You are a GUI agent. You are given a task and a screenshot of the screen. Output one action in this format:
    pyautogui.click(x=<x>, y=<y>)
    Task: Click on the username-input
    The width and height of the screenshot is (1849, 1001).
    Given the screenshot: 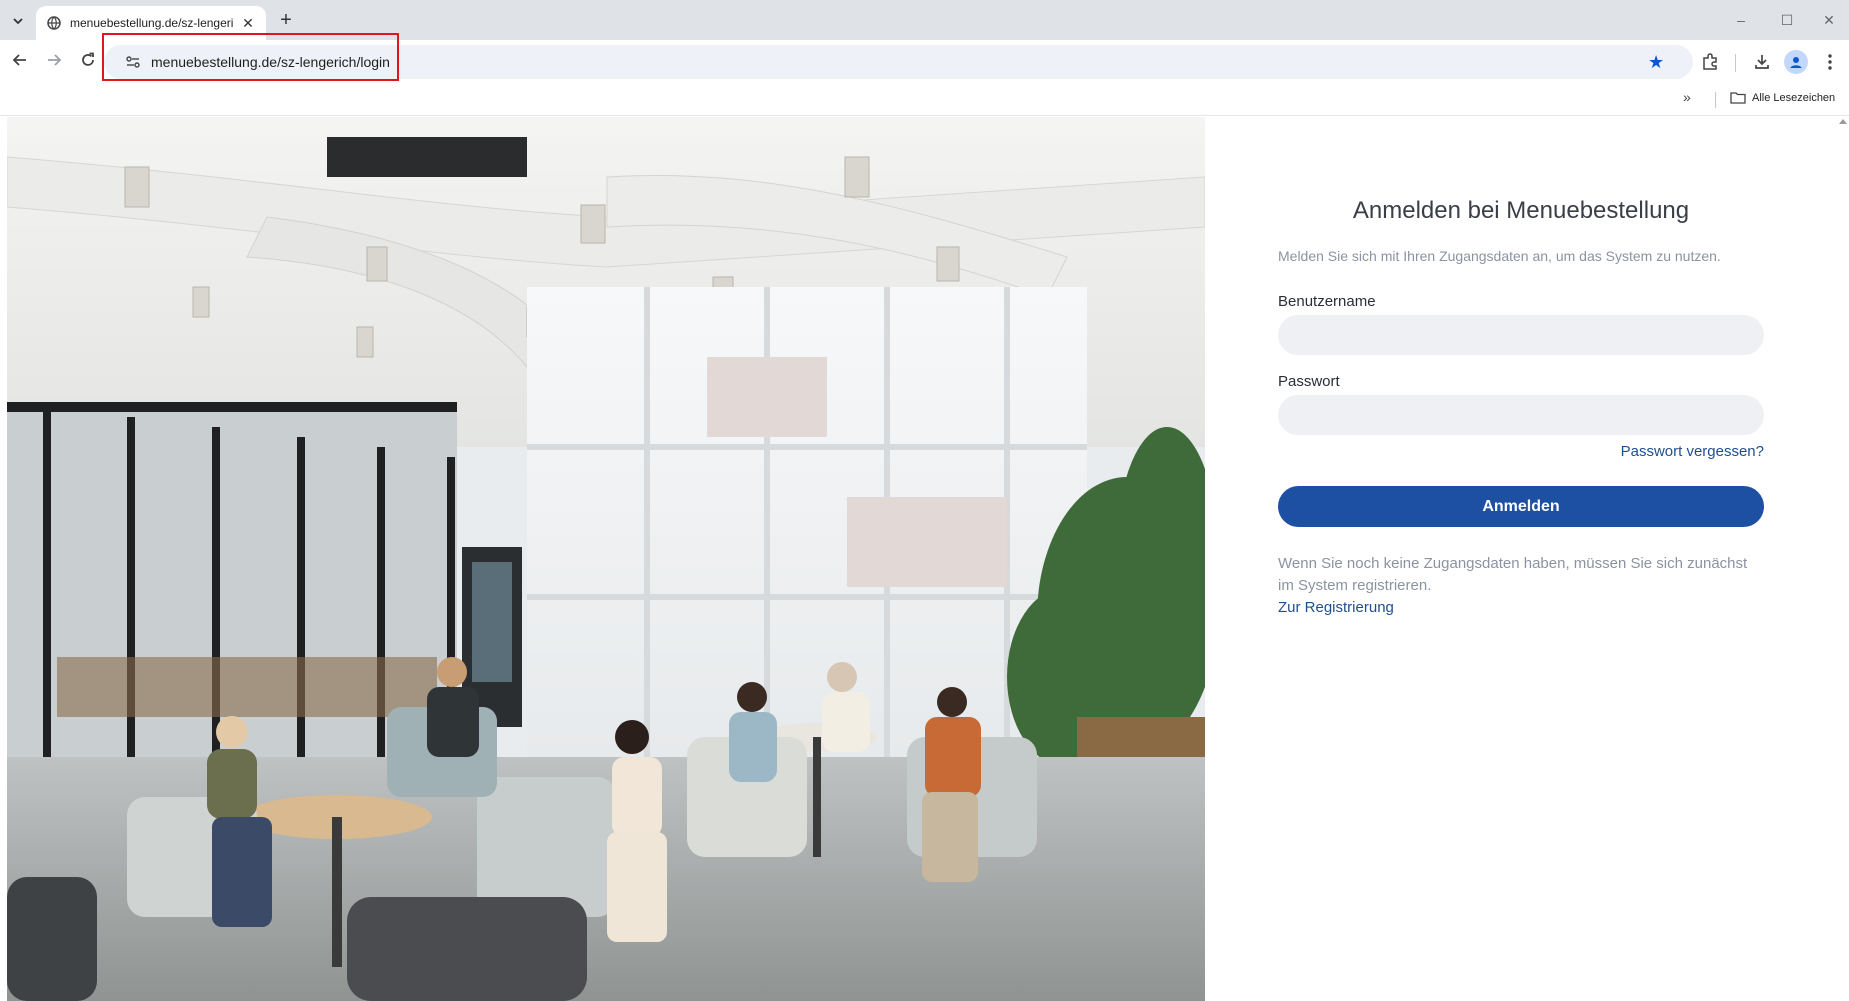 What is the action you would take?
    pyautogui.click(x=1521, y=335)
    